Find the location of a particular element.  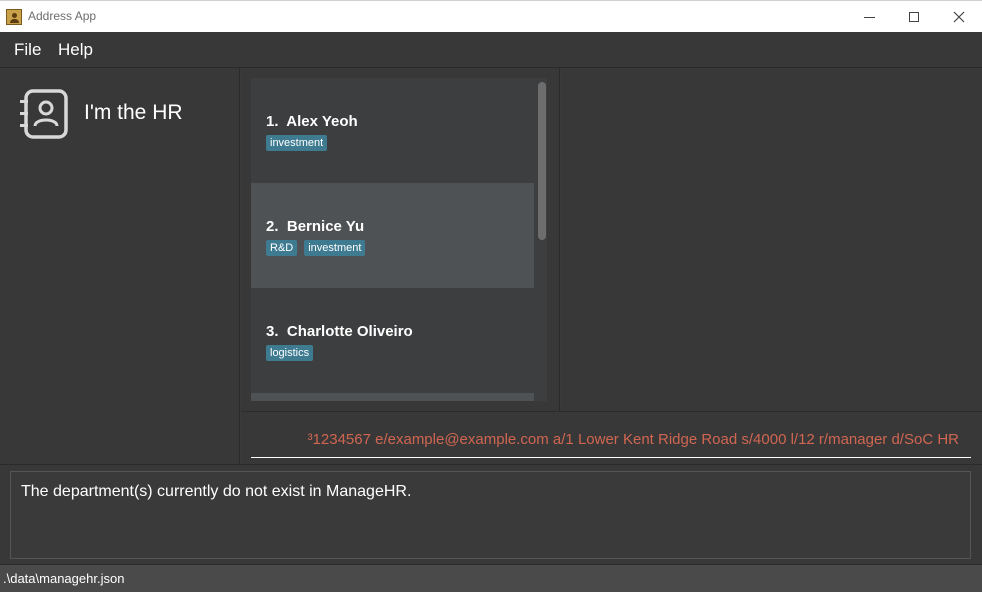

person-index: 1. is located at coordinates (272, 121).